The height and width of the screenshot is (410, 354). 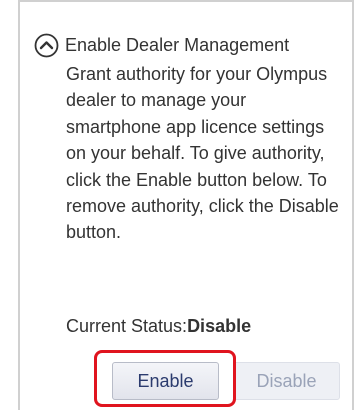 I want to click on chevron-up-circle-icon, so click(x=46, y=45).